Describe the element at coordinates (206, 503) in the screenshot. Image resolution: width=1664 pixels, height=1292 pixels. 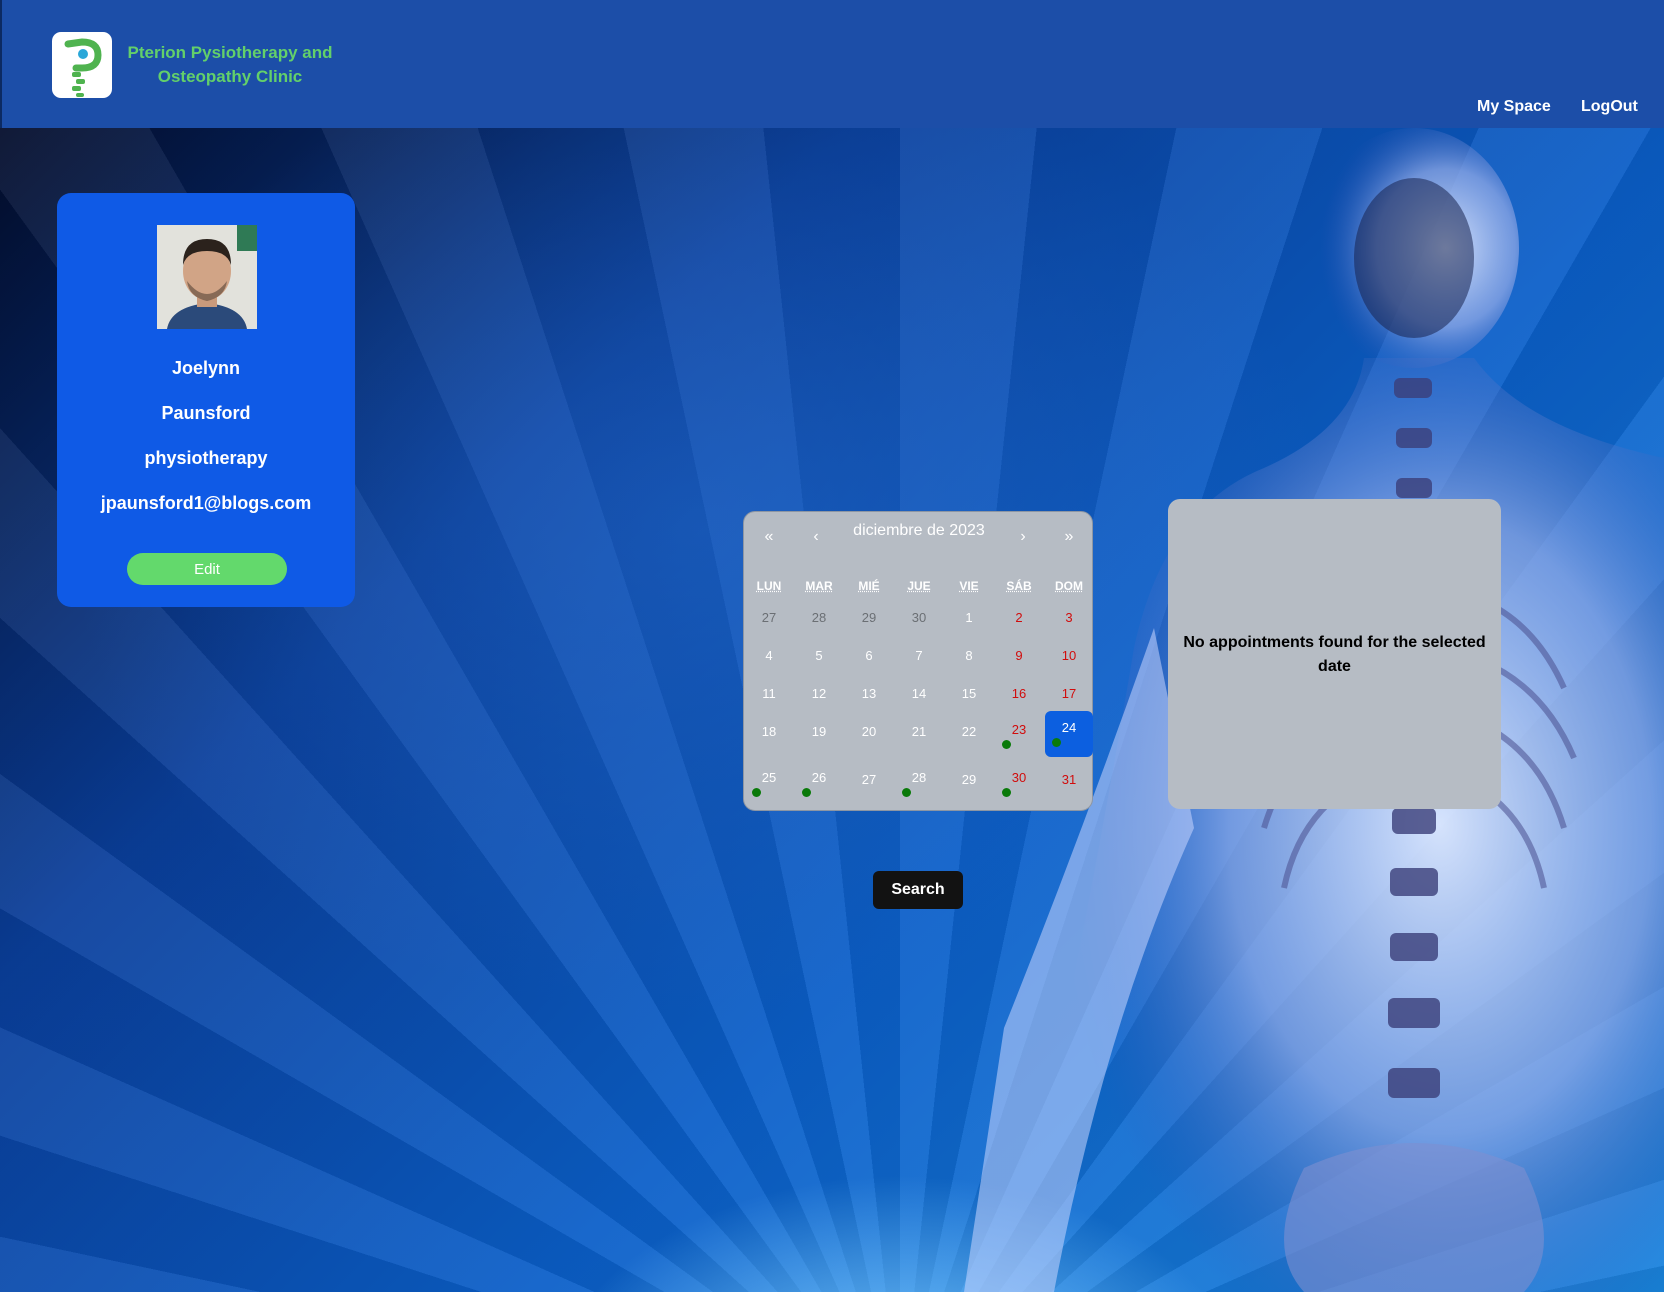
I see `profile-email: jpaunsford1@blogs.com` at that location.